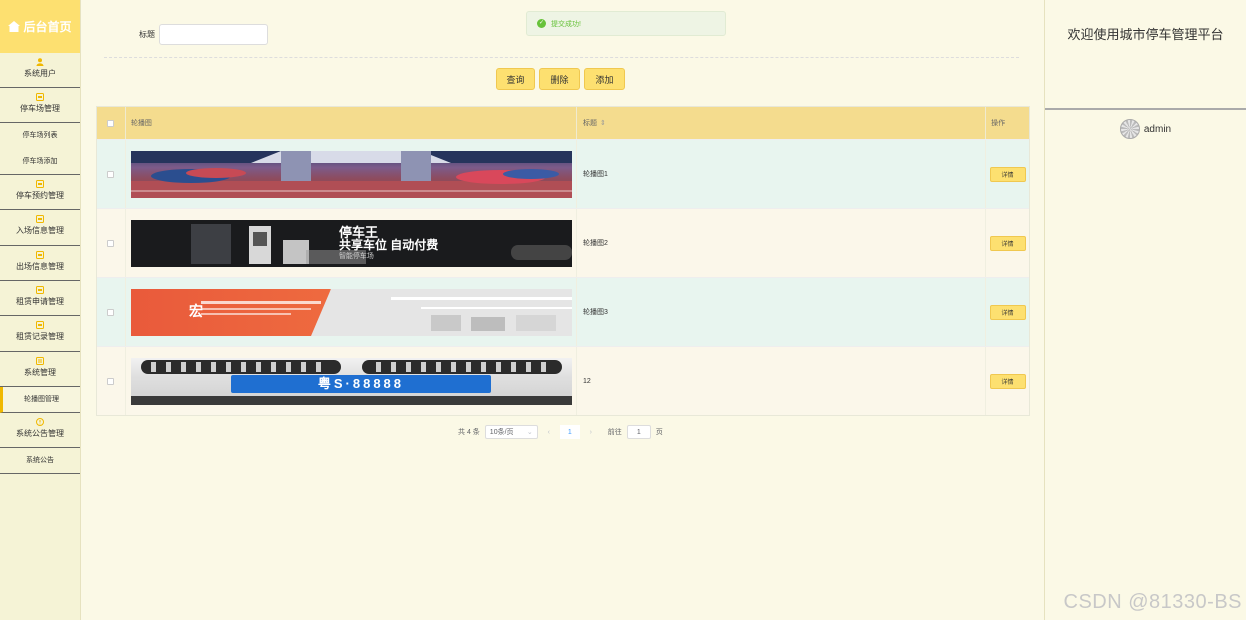  I want to click on row-select-cell, so click(111, 243).